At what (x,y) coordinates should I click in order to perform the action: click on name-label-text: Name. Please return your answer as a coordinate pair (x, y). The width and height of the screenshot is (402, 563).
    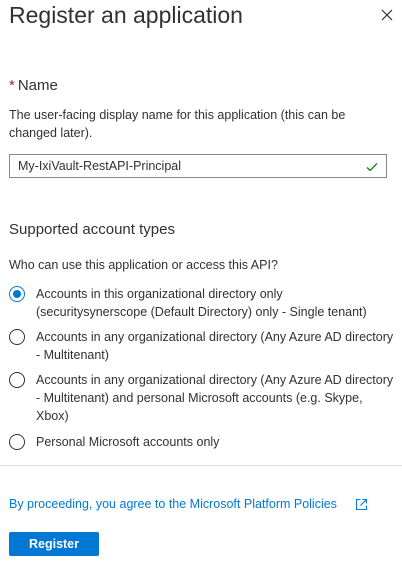
    Looking at the image, I should click on (37, 85).